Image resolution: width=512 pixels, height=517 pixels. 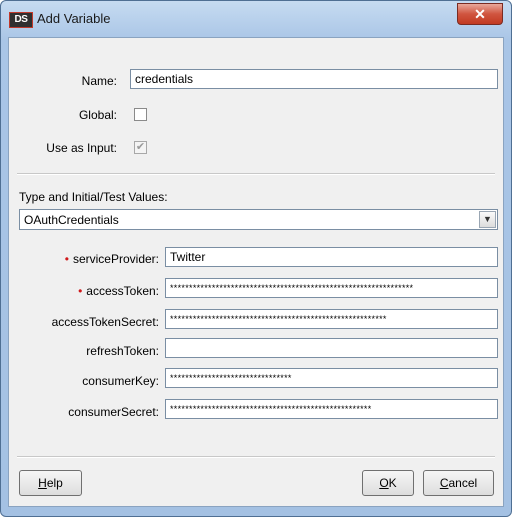 I want to click on use-as-input-checkbox: ✔, so click(x=140, y=147).